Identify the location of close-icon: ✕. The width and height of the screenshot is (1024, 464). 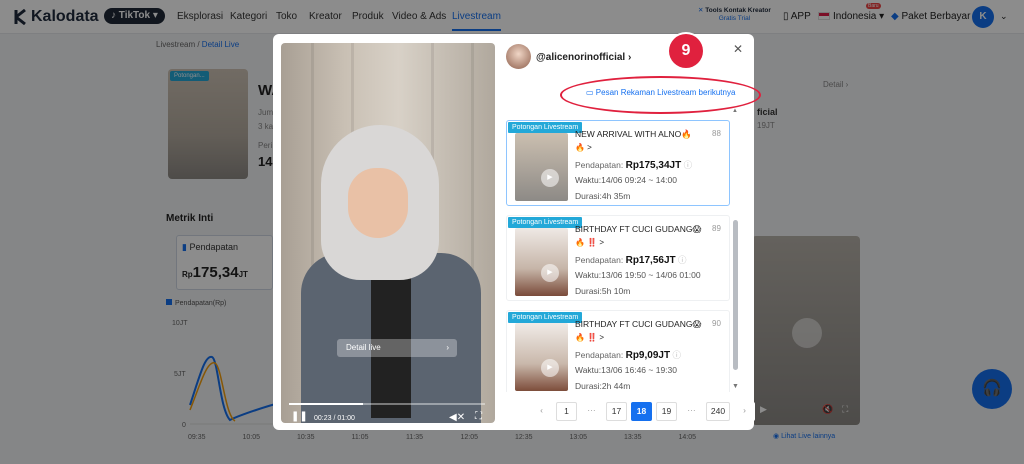
(738, 49).